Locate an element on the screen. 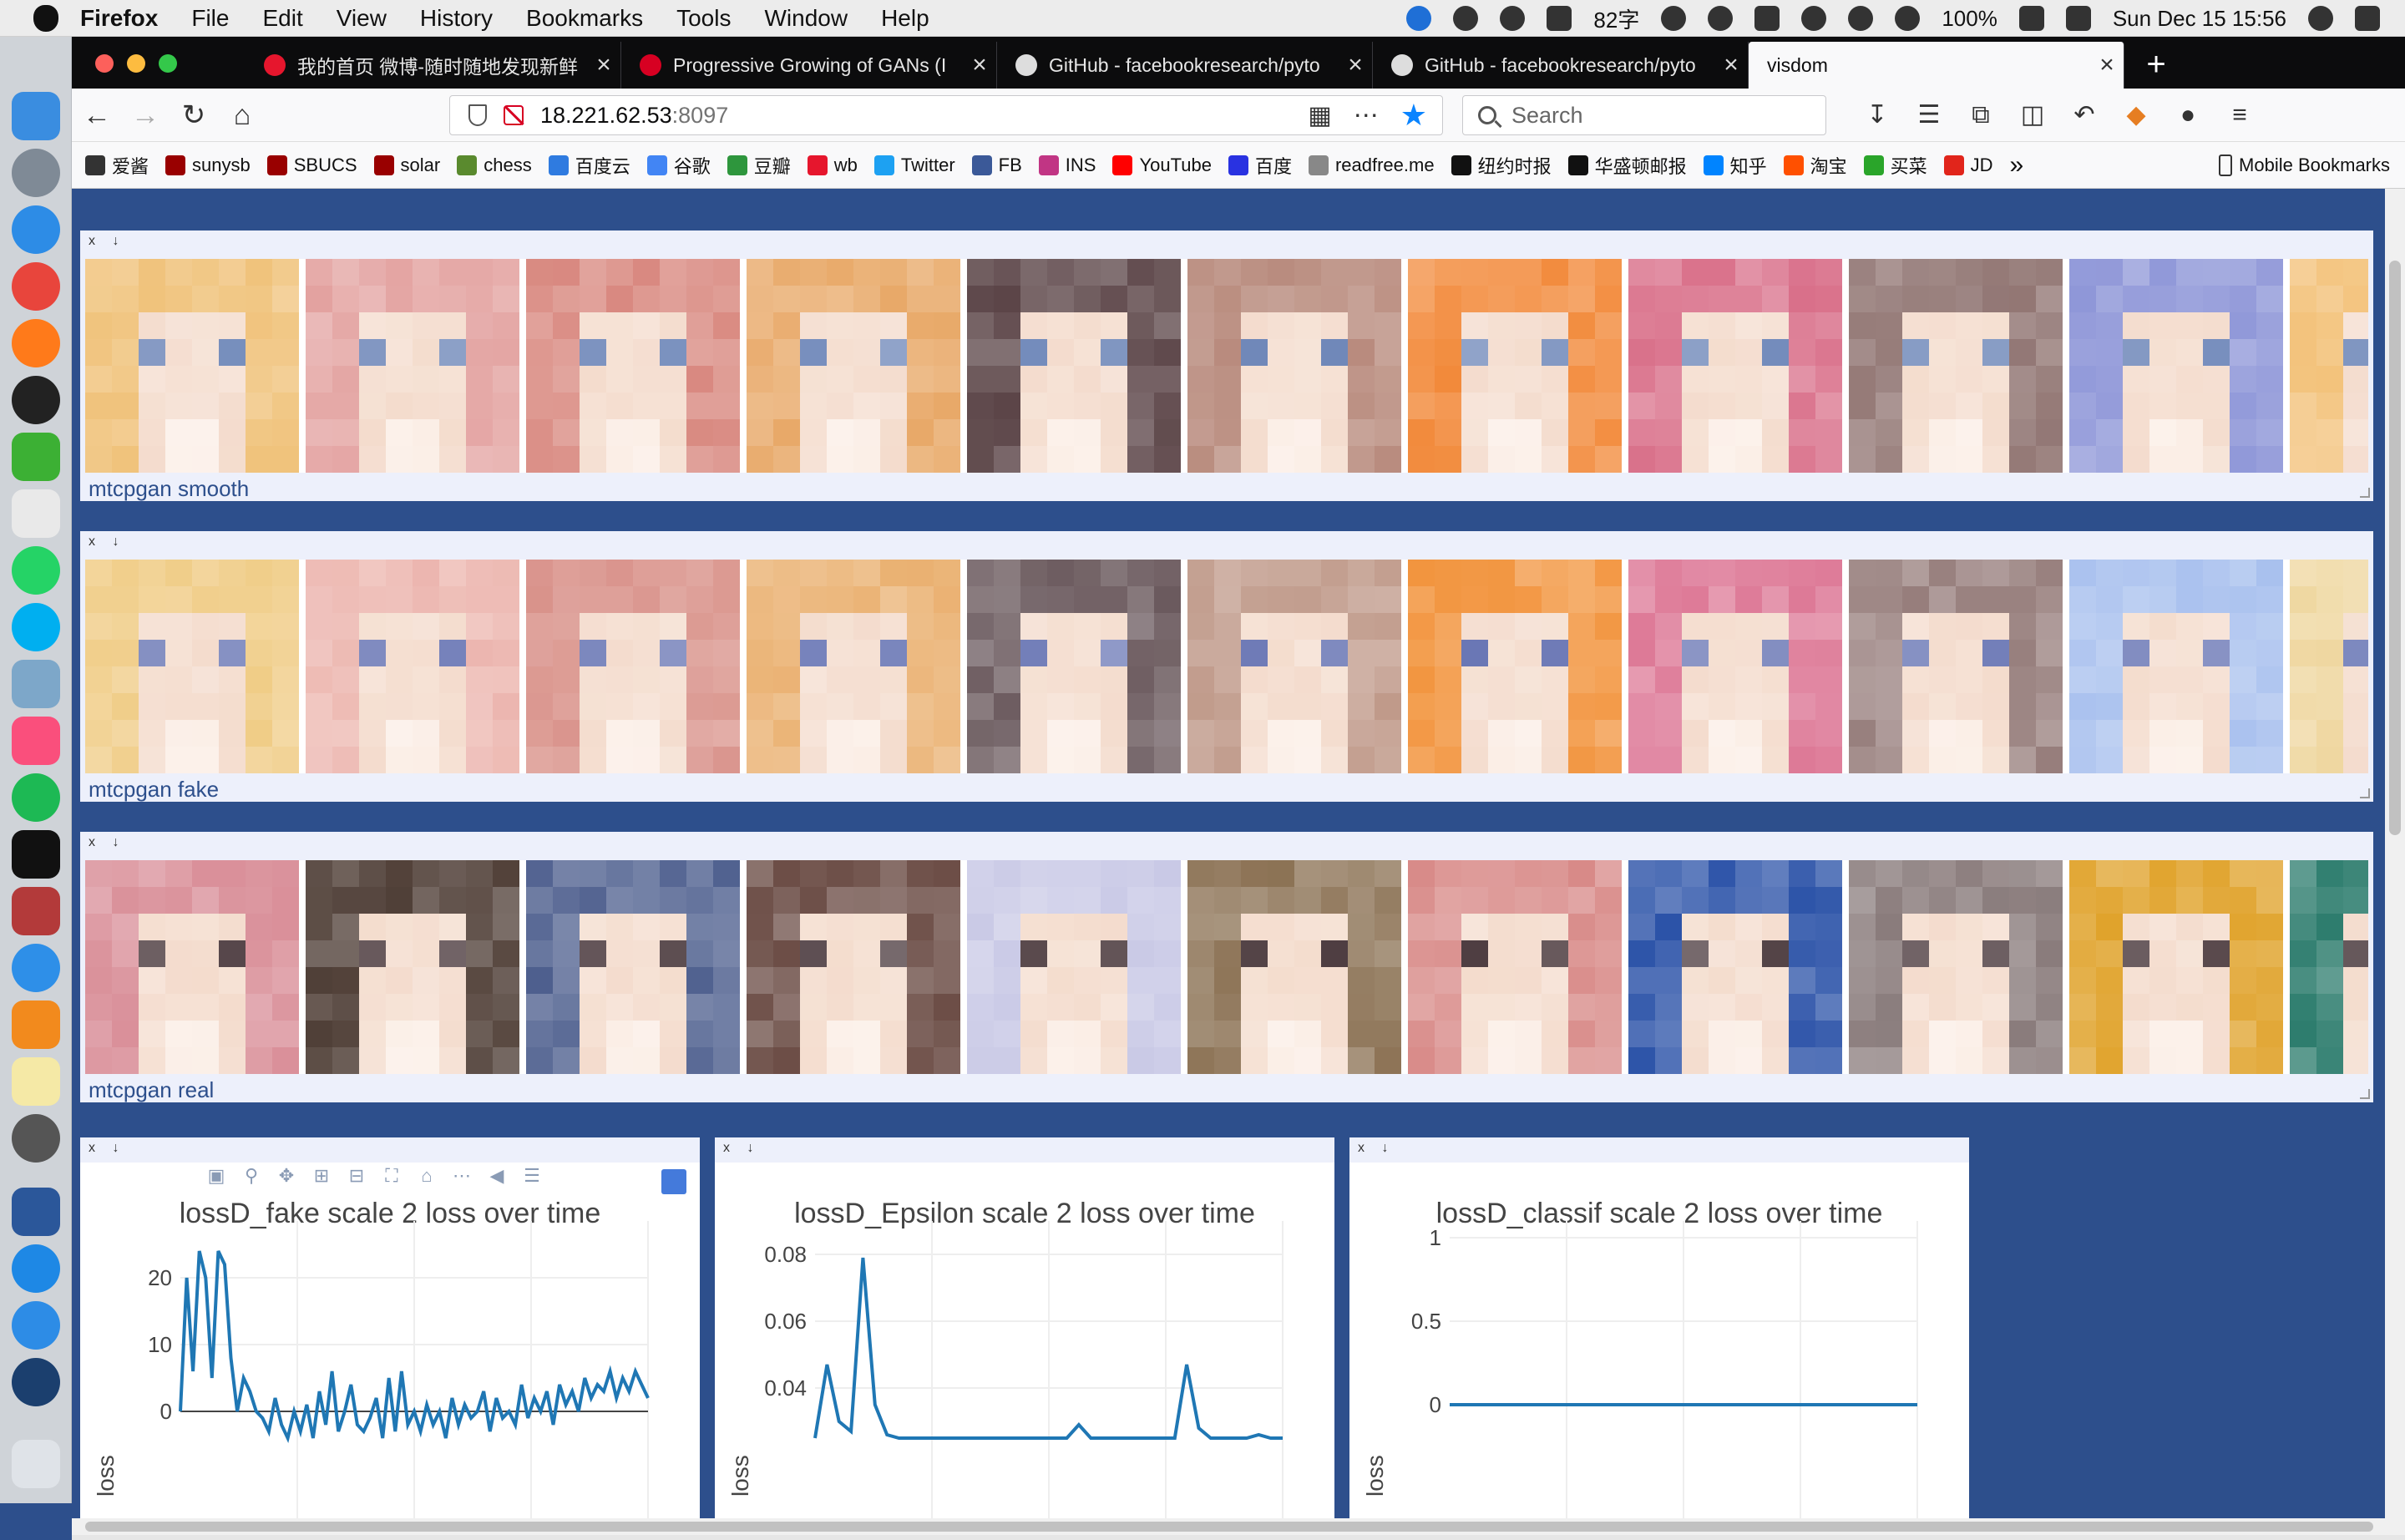 This screenshot has width=2405, height=1540. bookmark-item: readfree.me is located at coordinates (1371, 165).